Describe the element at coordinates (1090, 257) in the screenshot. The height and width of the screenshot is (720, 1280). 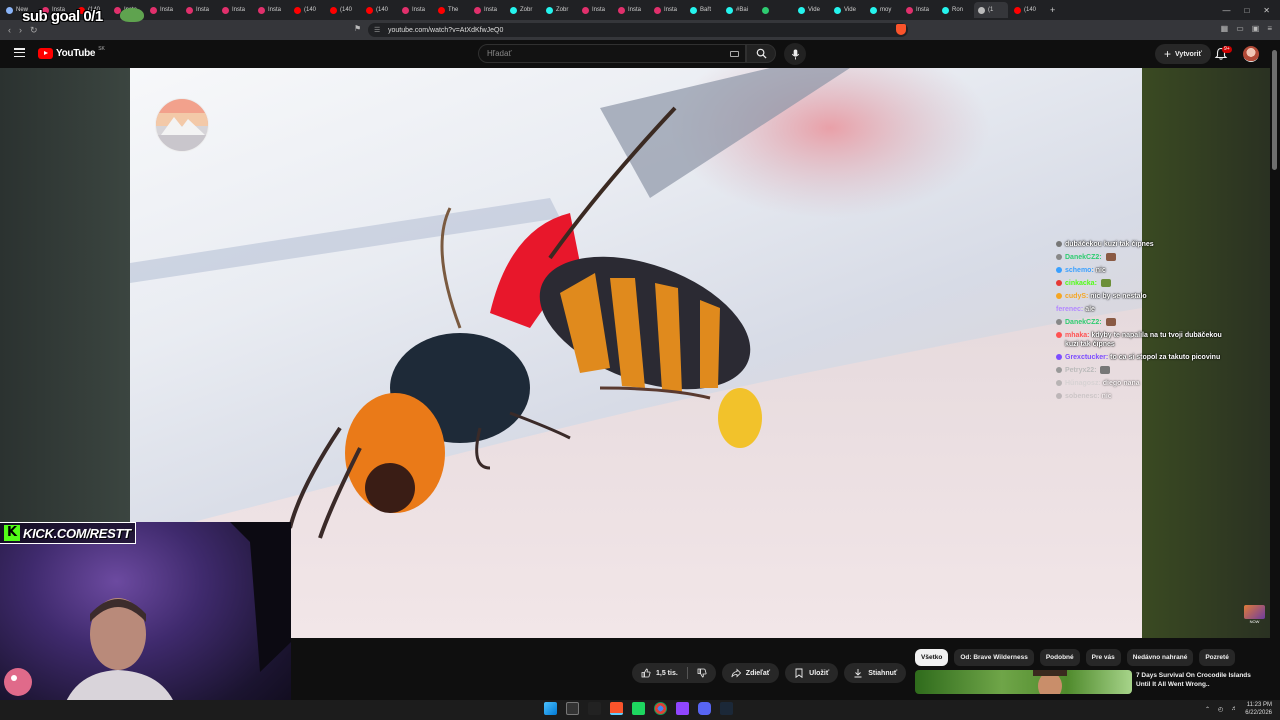
I see `chat-message-body: DanekCZ2:` at that location.